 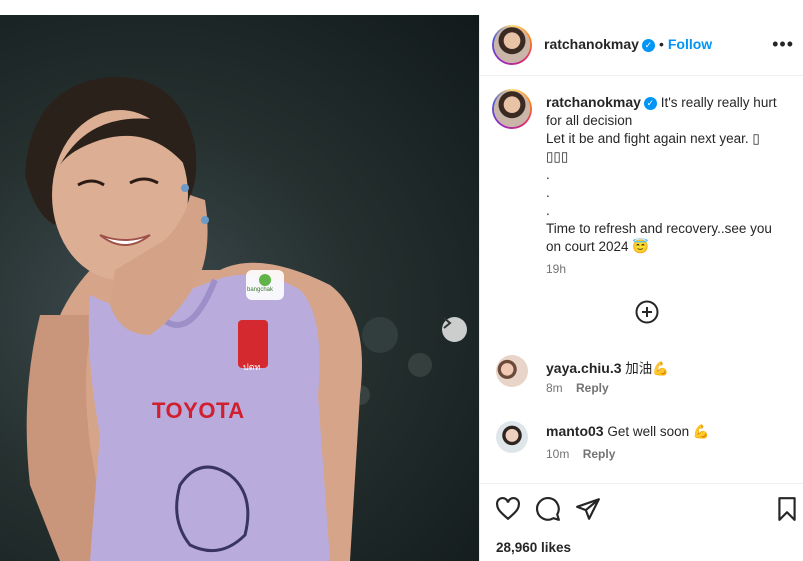 What do you see at coordinates (512, 109) in the screenshot?
I see `caption-avatar` at bounding box center [512, 109].